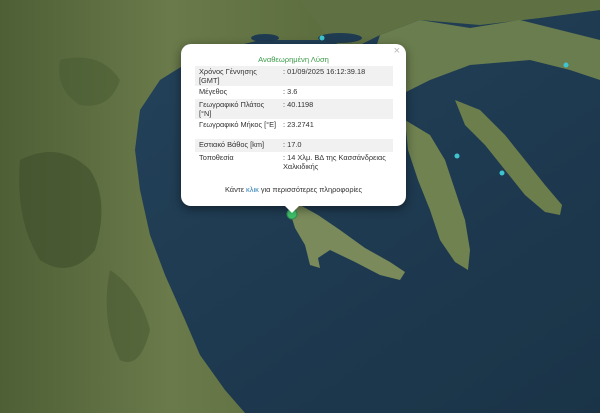 Image resolution: width=600 pixels, height=413 pixels. I want to click on latitude-label: Γεωγραφικό Πλάτος [°N], so click(237, 109).